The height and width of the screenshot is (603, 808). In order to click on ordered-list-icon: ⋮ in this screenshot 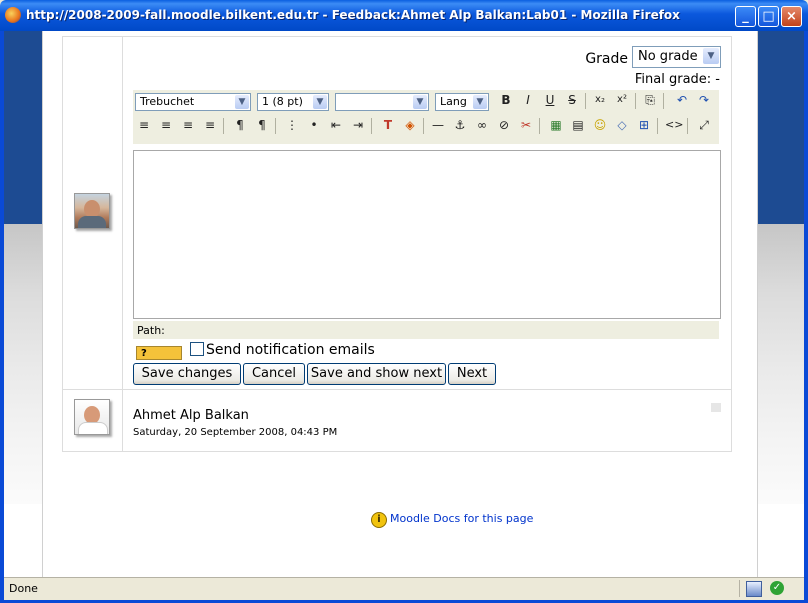, I will do `click(292, 125)`.